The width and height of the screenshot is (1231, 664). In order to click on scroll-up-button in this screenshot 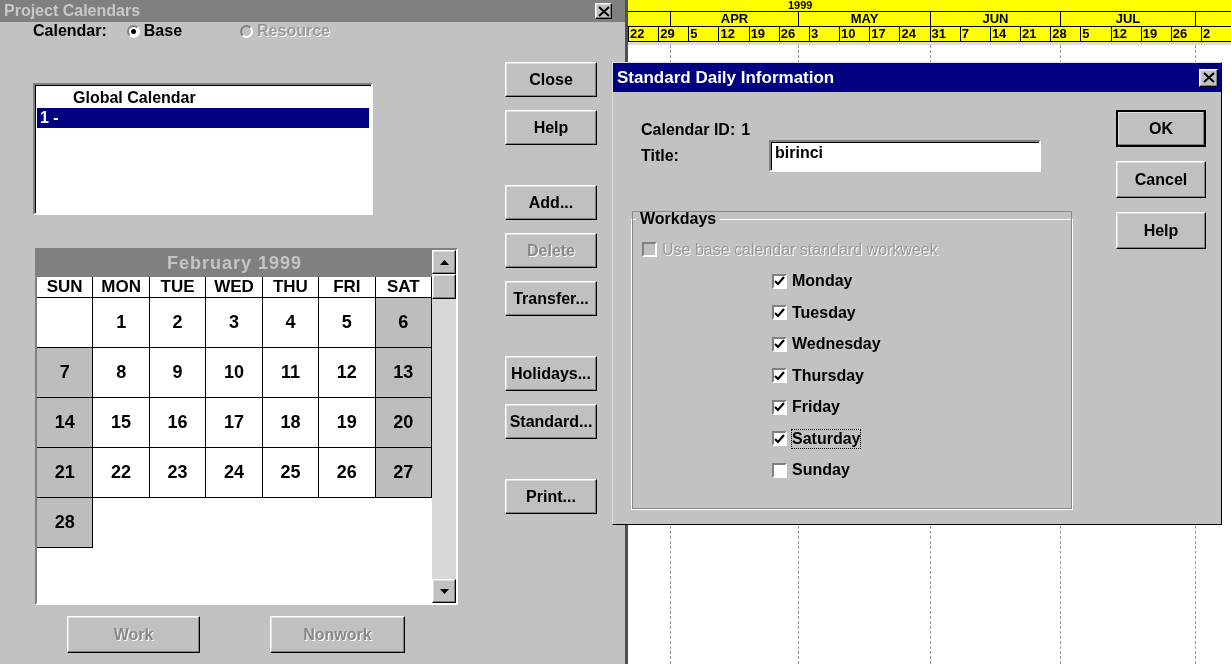, I will do `click(444, 262)`.